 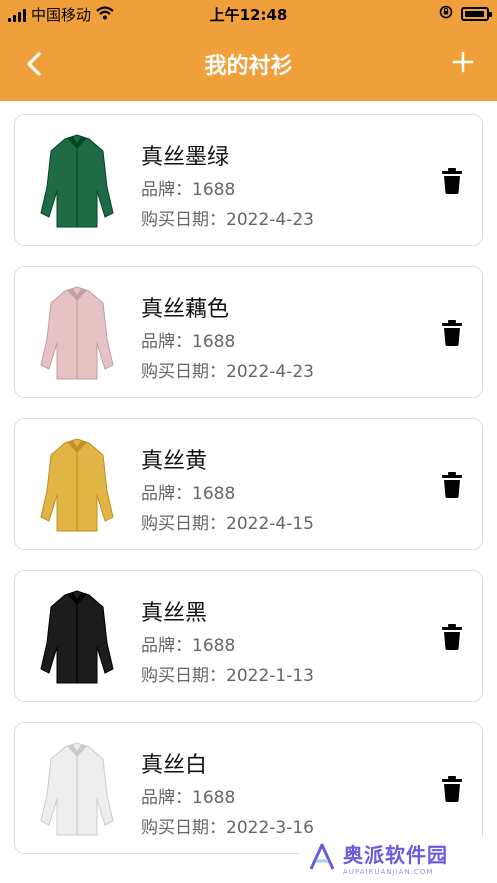 I want to click on status-bar: 中国移动 上午12:48, so click(x=248, y=14).